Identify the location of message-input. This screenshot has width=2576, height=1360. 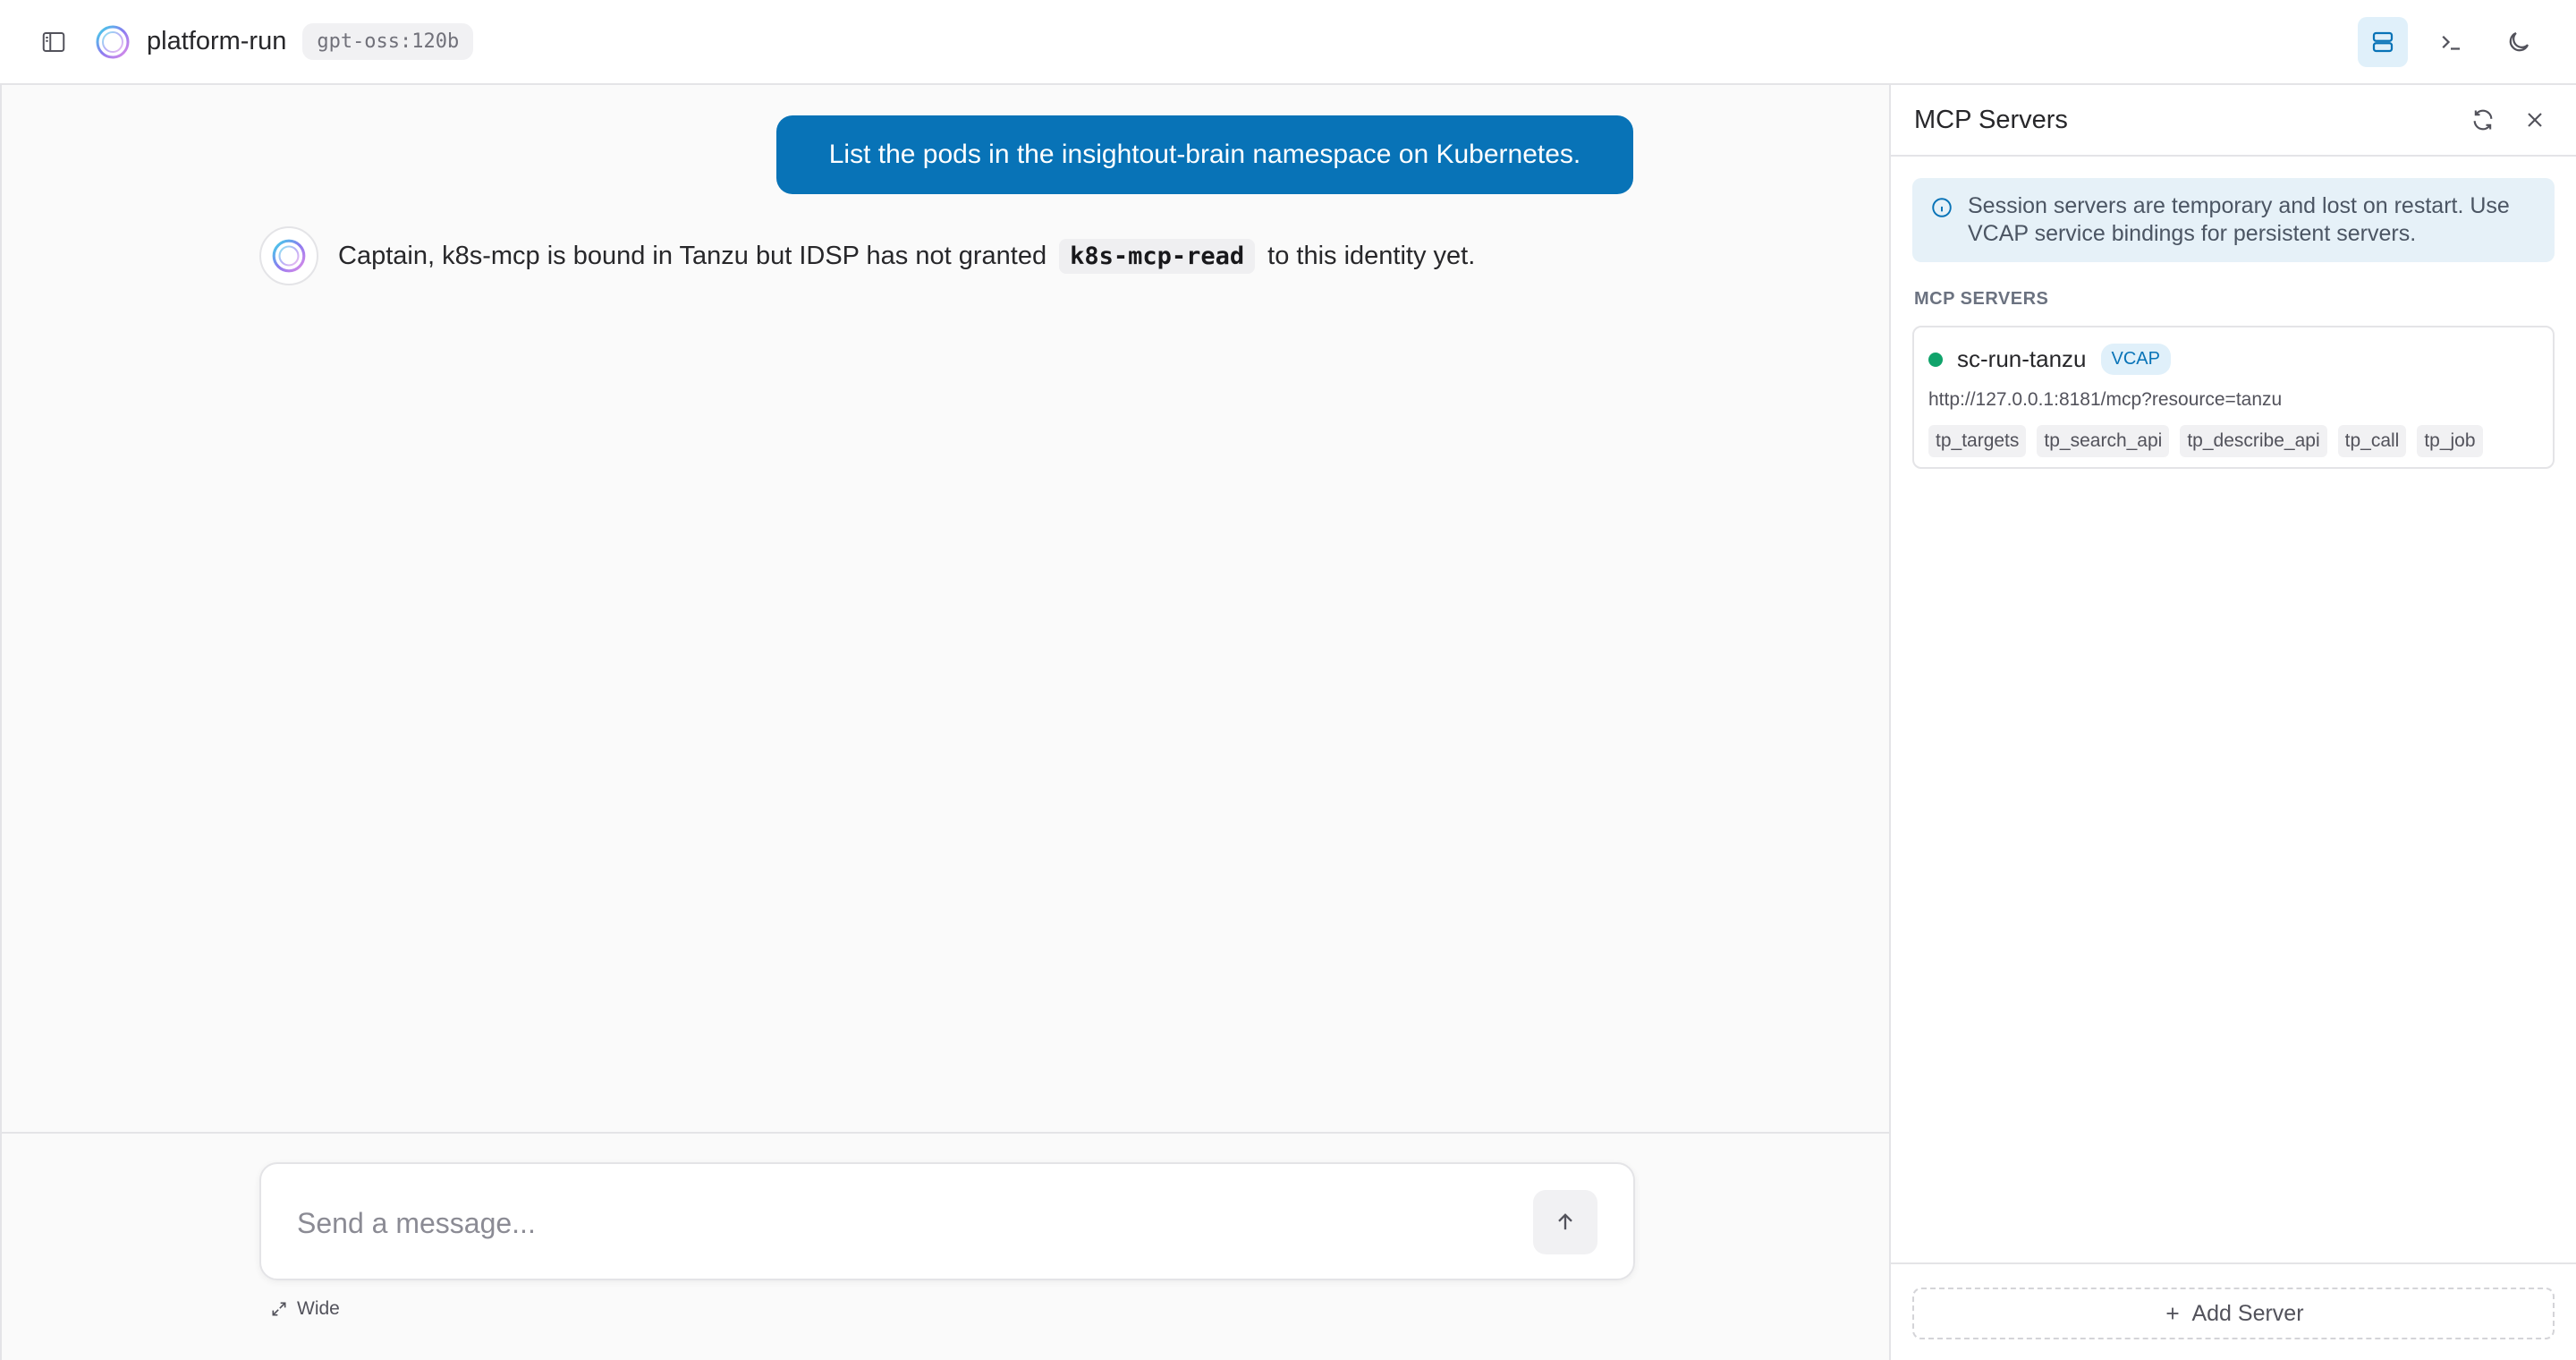
(896, 1223).